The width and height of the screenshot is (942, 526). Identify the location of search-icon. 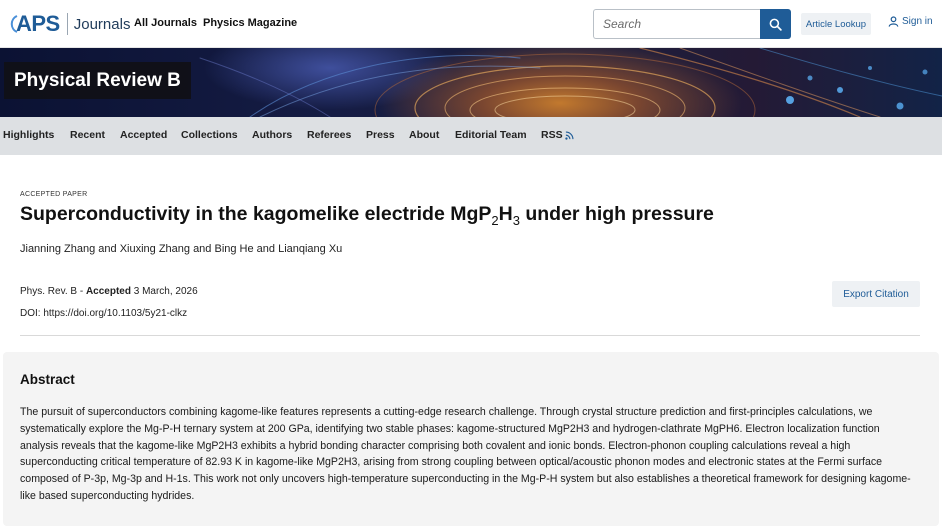
(775, 24).